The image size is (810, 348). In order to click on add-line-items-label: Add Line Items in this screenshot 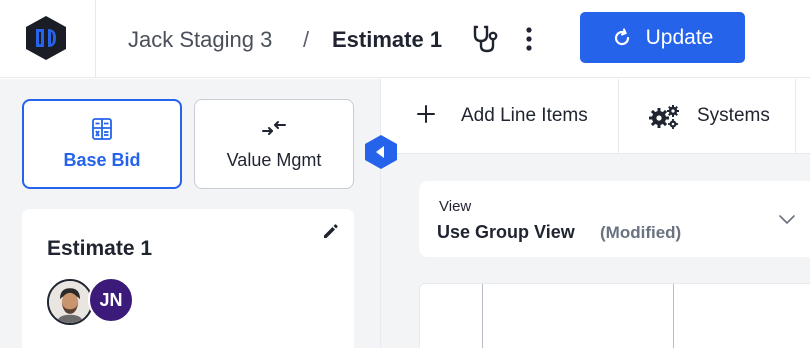, I will do `click(524, 115)`.